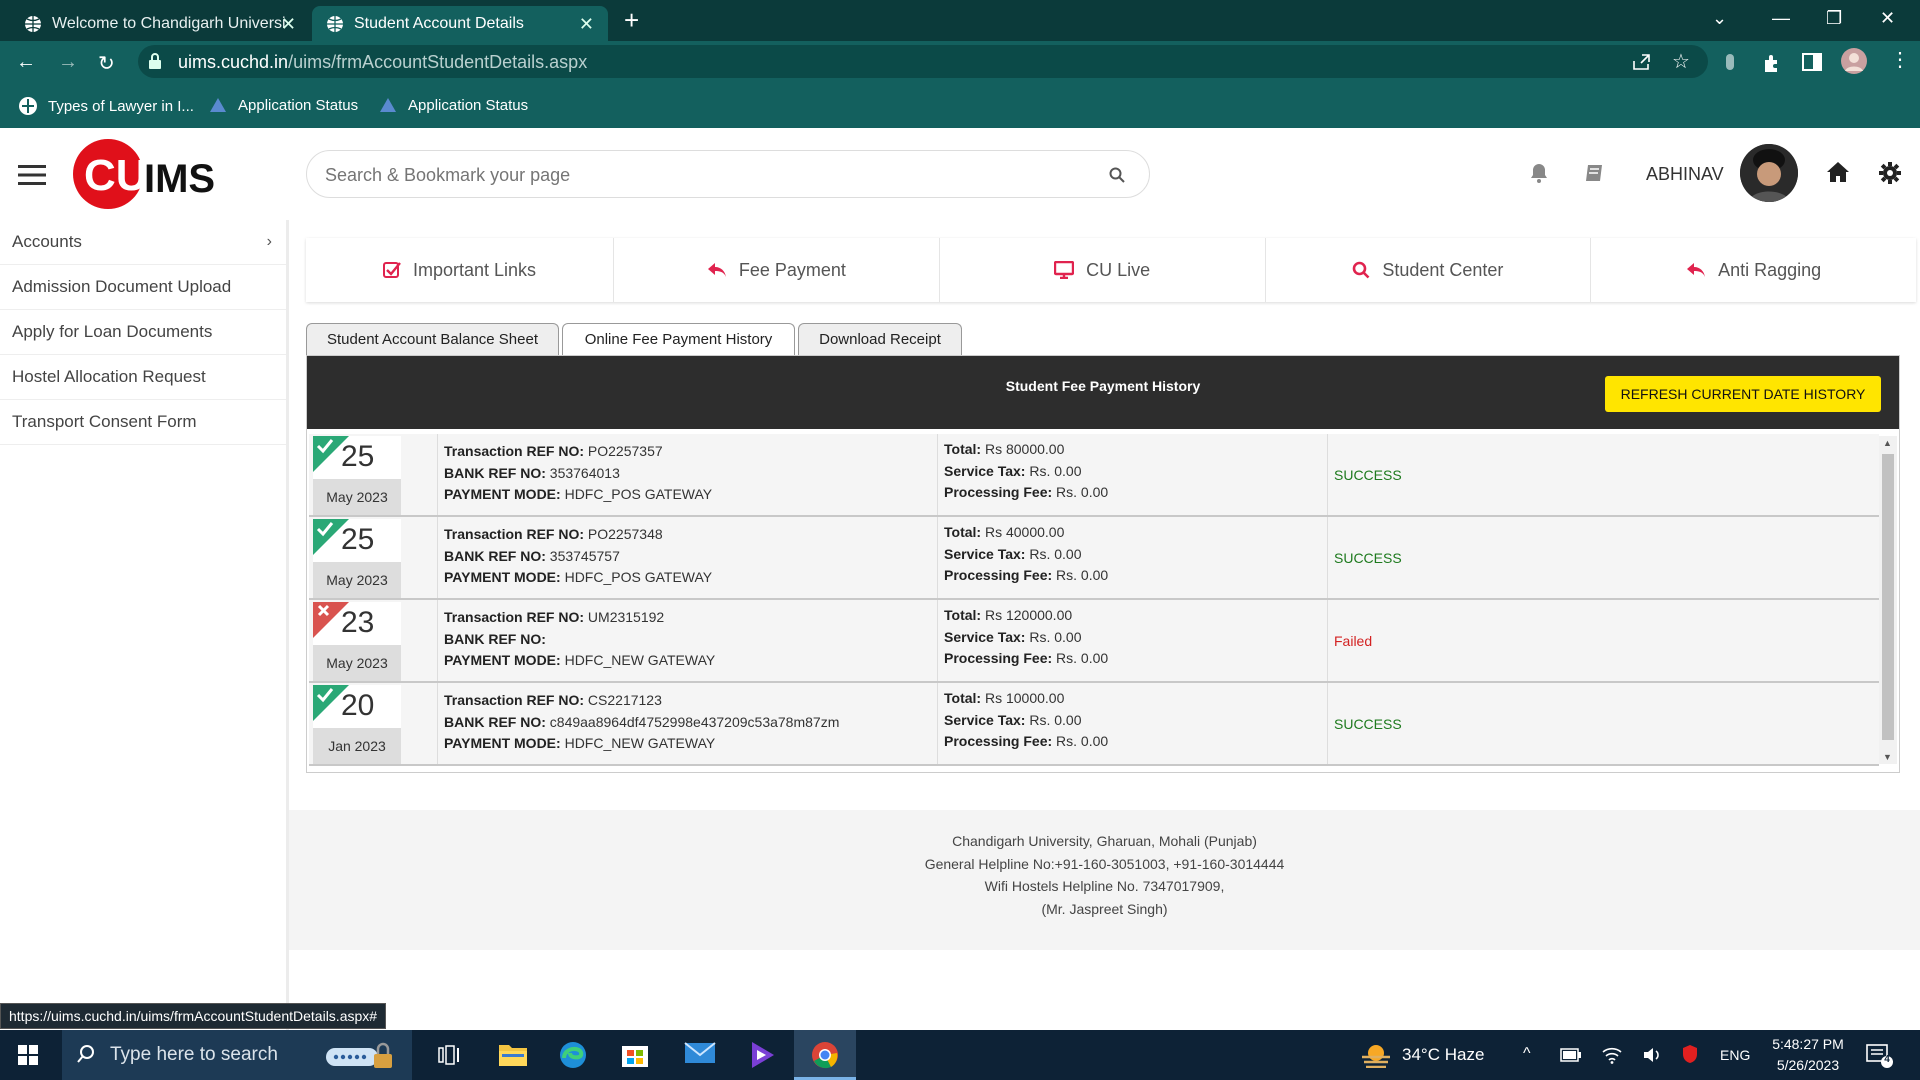 This screenshot has width=1920, height=1080. Describe the element at coordinates (1769, 173) in the screenshot. I see `user-avatar` at that location.